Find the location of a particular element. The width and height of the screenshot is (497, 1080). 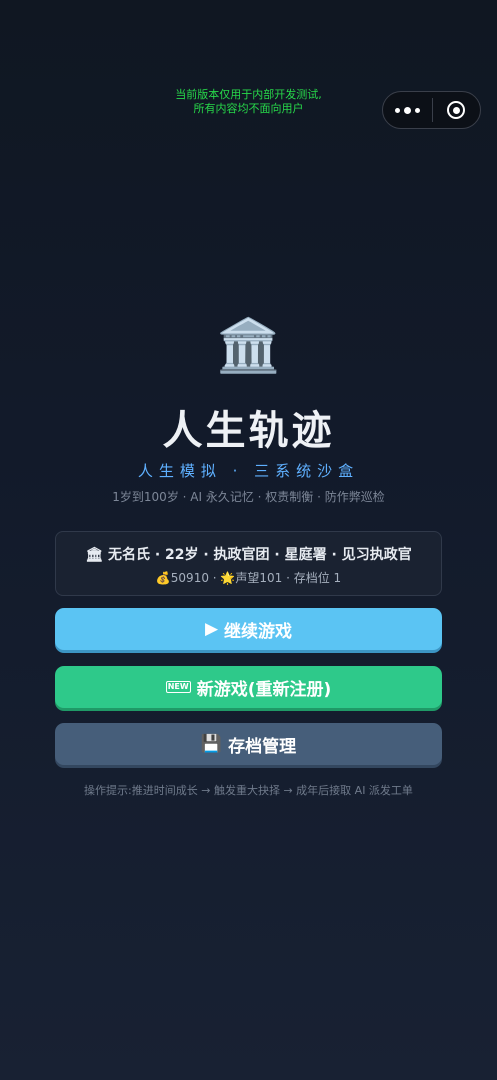

game-title: 人生轨迹 is located at coordinates (248, 431).